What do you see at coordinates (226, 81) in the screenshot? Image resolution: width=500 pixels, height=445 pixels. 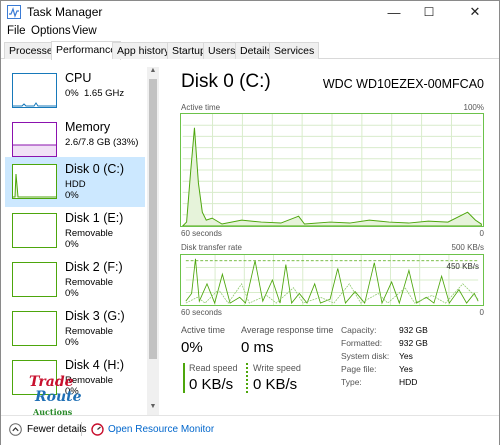 I see `page-title: Disk 0 (C:)` at bounding box center [226, 81].